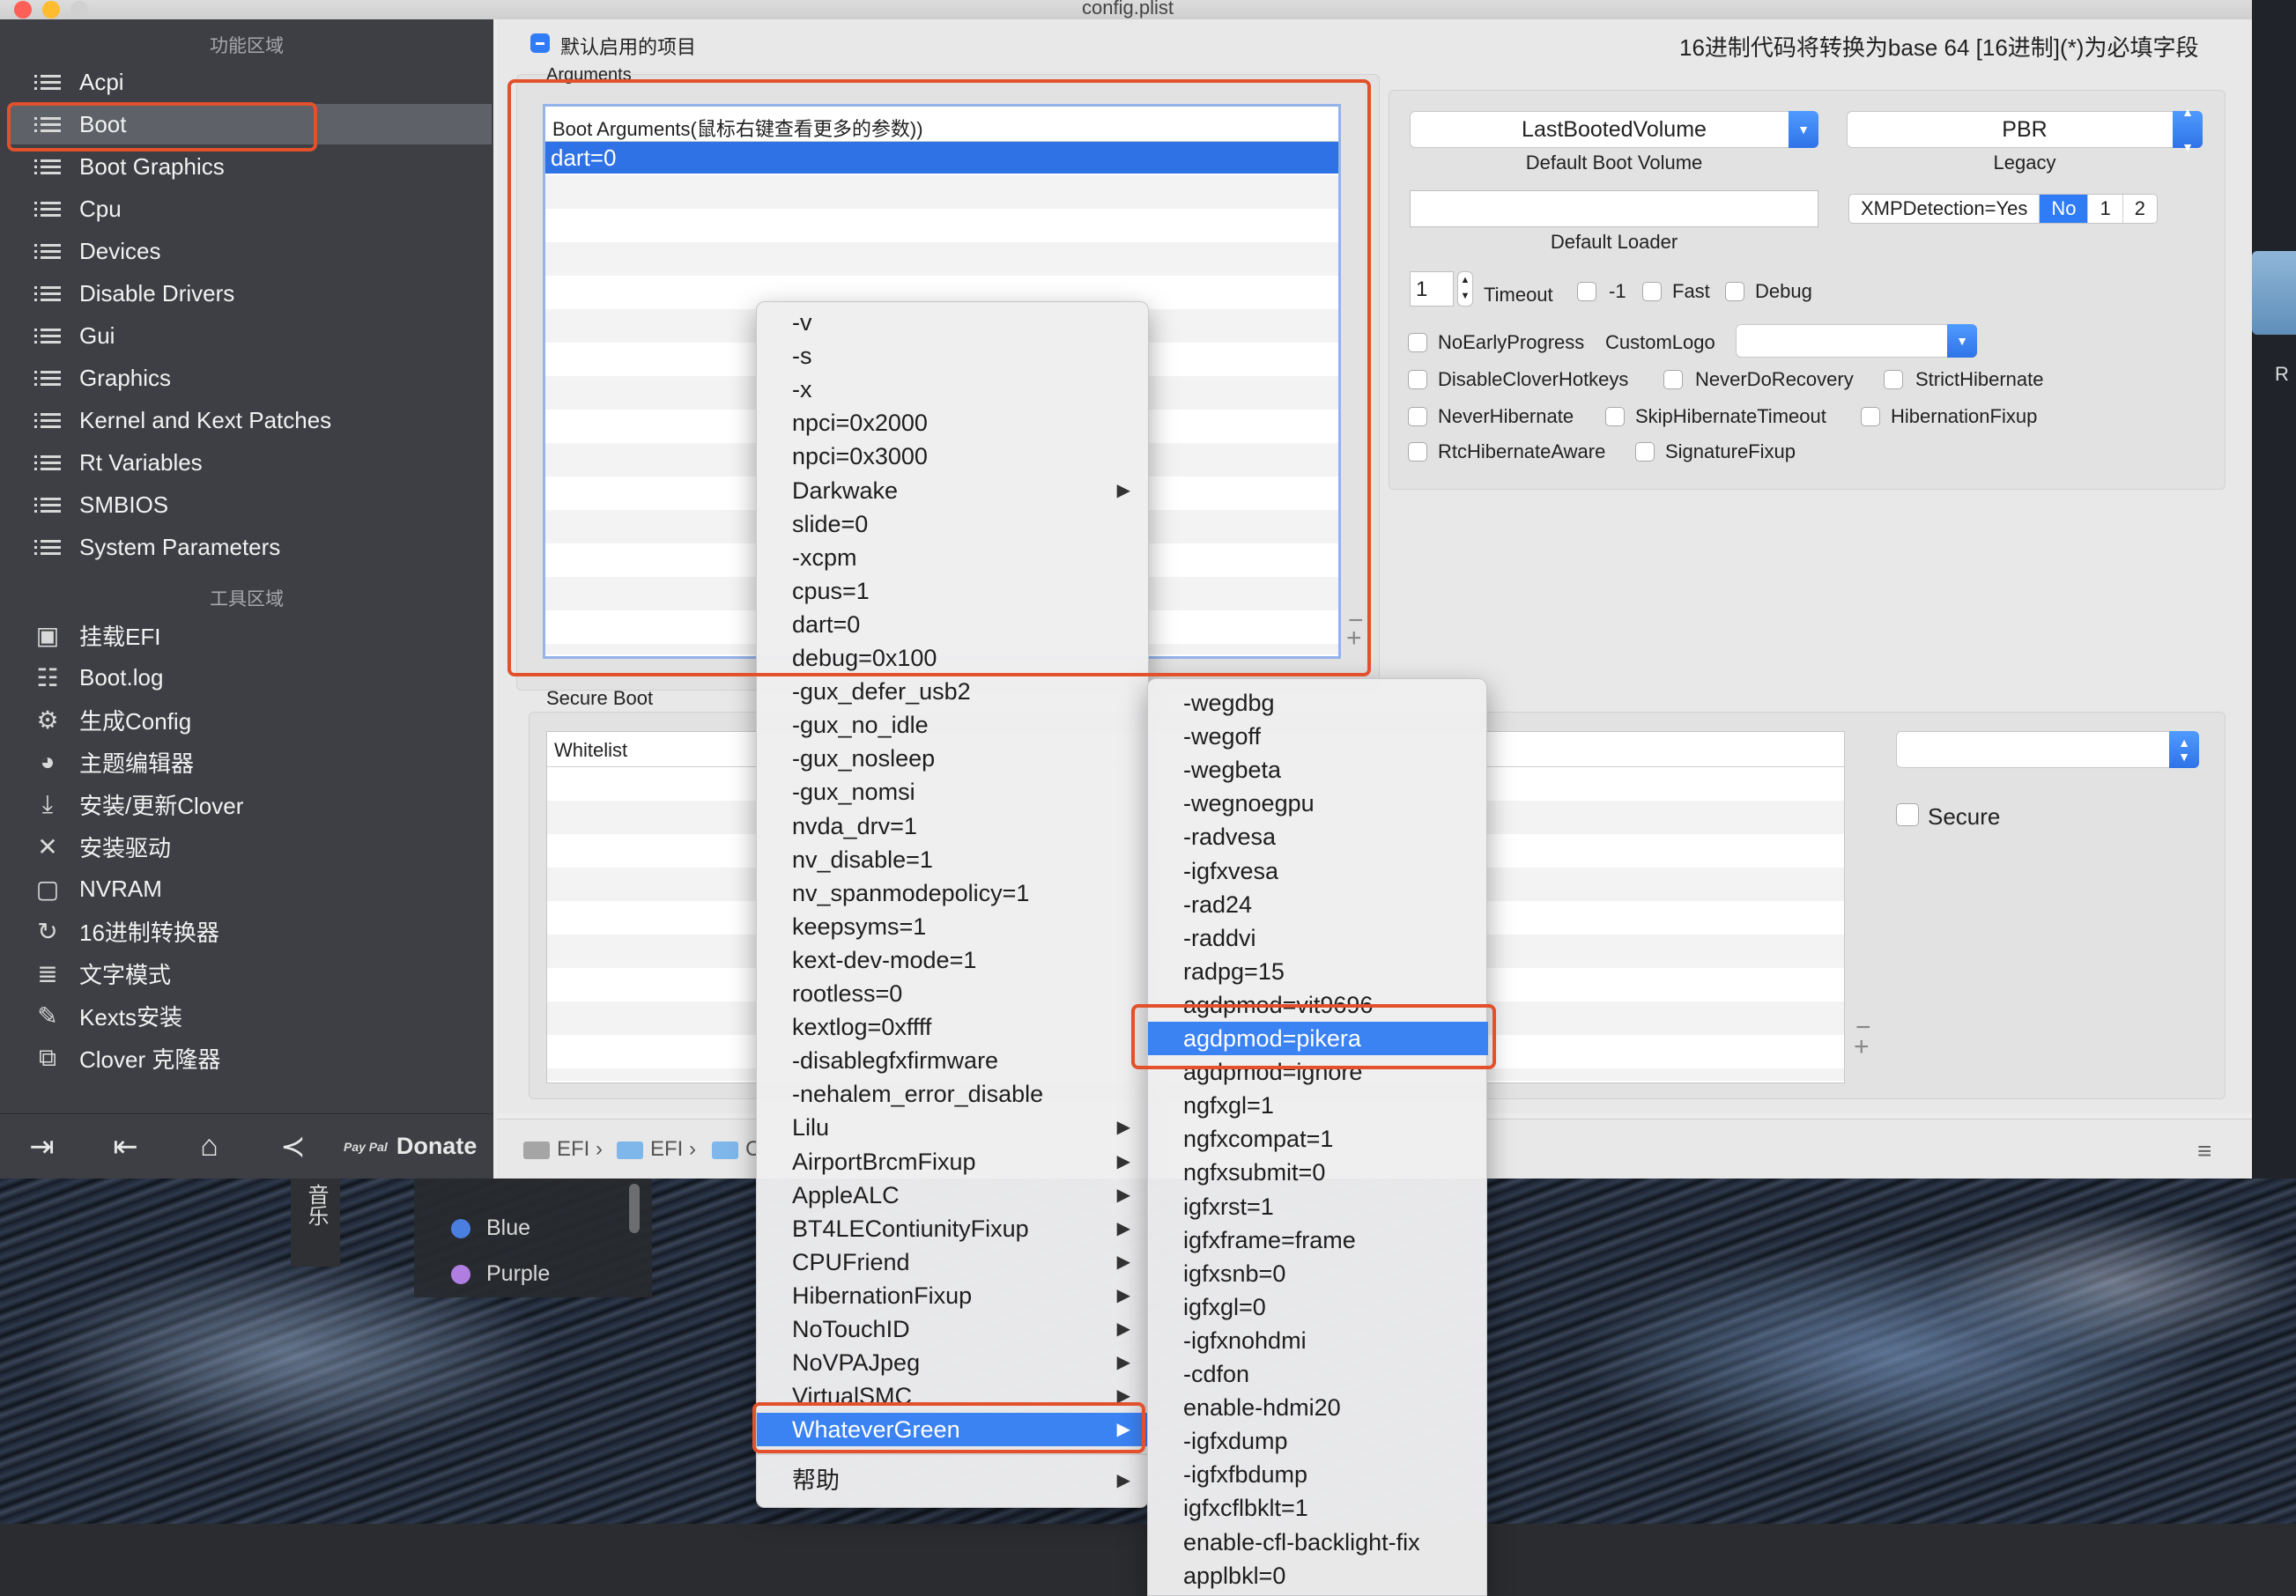 The height and width of the screenshot is (1596, 2296). Describe the element at coordinates (953, 1060) in the screenshot. I see `context-menu-item: -disablegfxfirmware` at that location.